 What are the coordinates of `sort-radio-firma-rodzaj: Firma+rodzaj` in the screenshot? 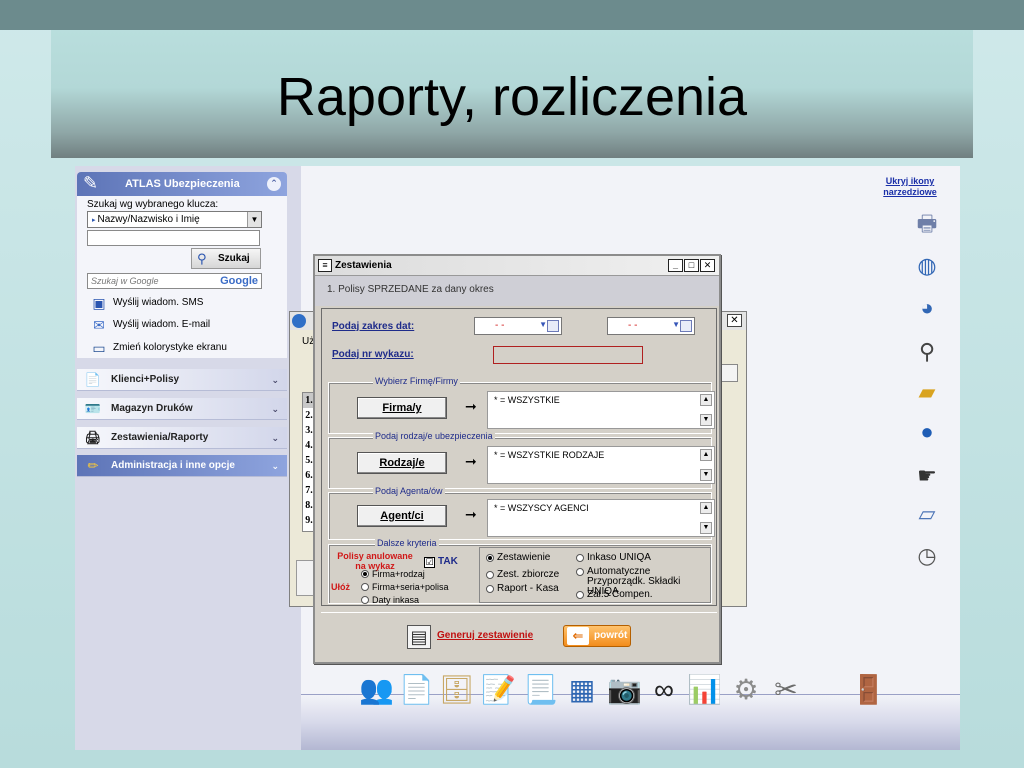 It's located at (393, 574).